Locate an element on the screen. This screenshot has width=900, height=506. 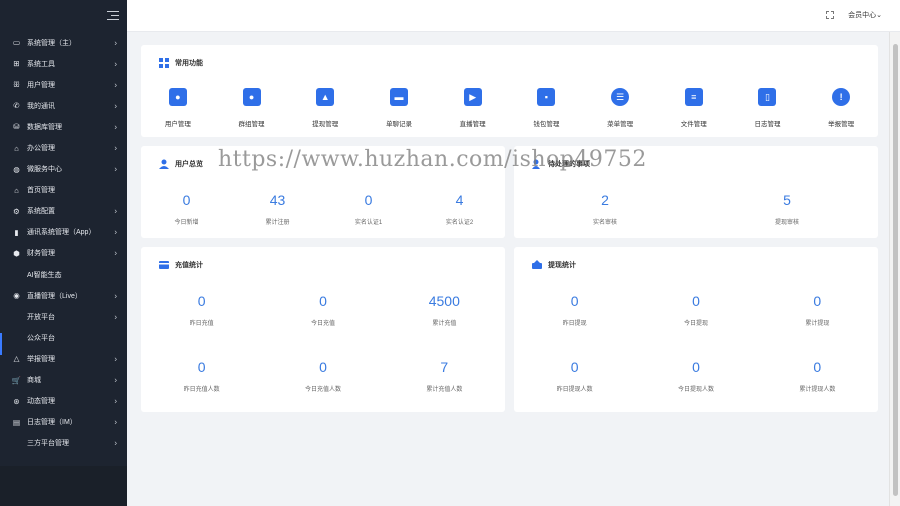
sidebar-item: ꕥ 用户管理 › is located at coordinates (63, 84).